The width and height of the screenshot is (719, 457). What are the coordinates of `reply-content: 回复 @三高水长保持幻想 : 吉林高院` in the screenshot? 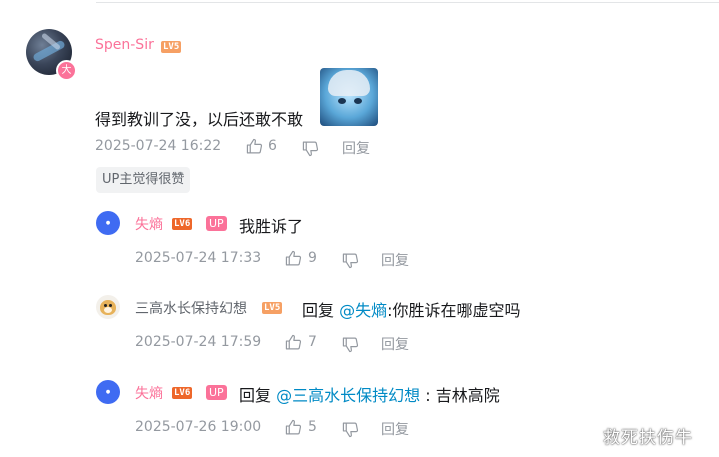 It's located at (369, 394).